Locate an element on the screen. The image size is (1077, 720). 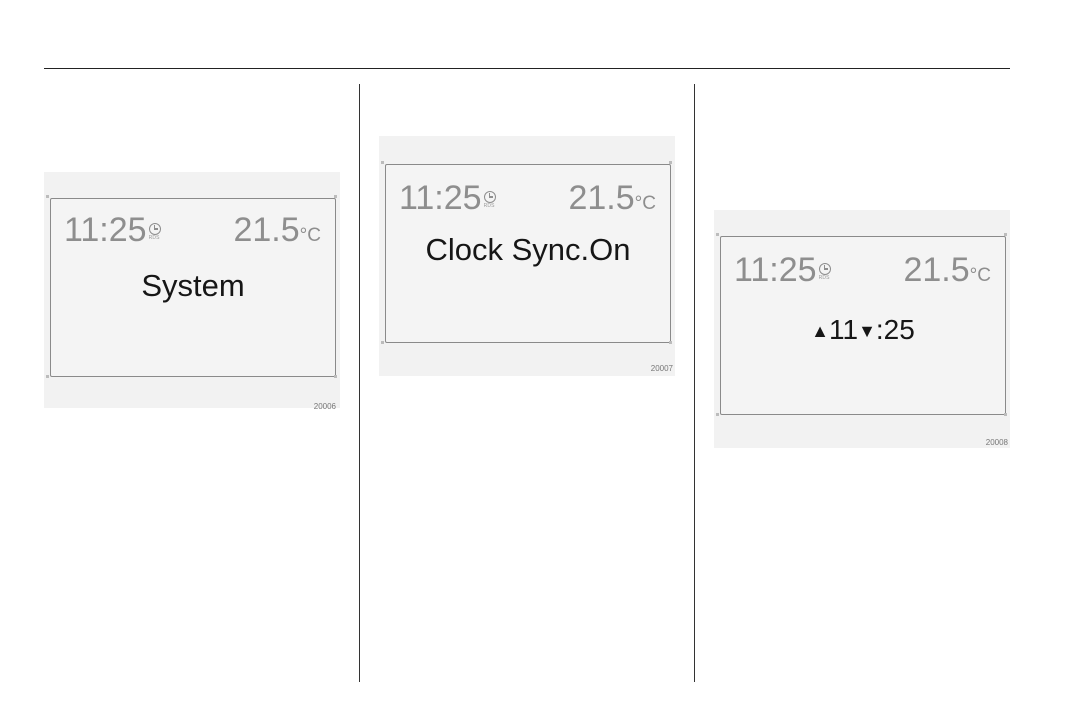
figure-panel-2: 11:25 RDS 21.5°C Clock Sync.On 20007 is located at coordinates (527, 256).